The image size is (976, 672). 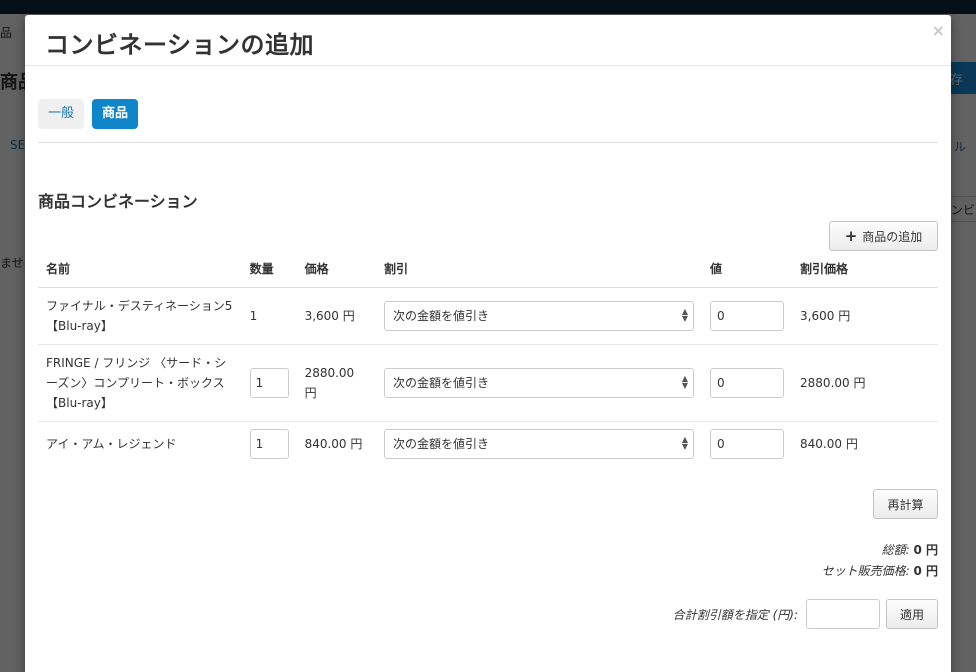 What do you see at coordinates (735, 614) in the screenshot?
I see `total-discount-label: 合計割引額を指定 (円):` at bounding box center [735, 614].